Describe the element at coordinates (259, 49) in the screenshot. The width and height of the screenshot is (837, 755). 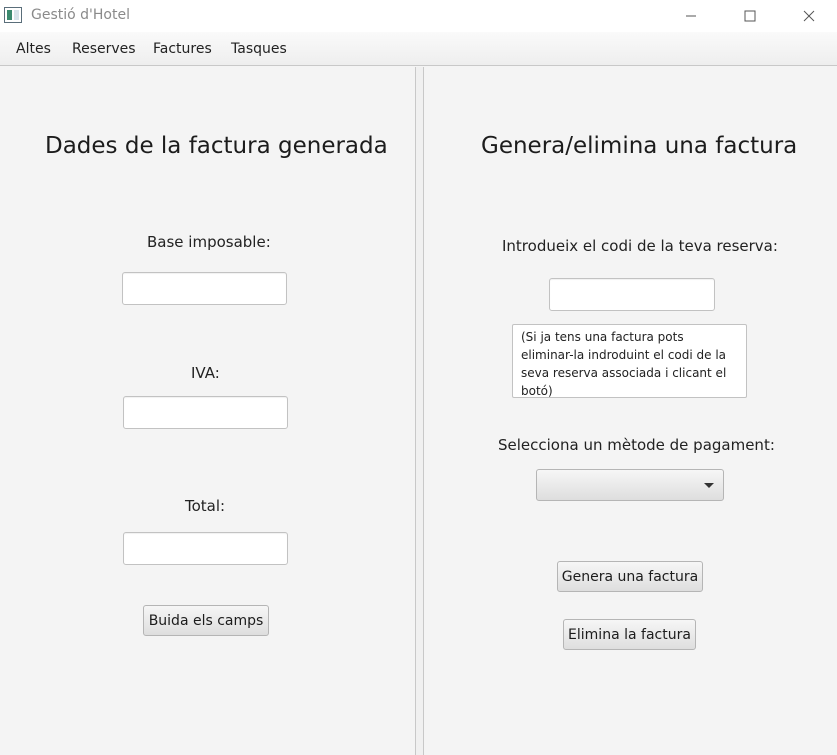
I see `menu-tasques: Tasques` at that location.